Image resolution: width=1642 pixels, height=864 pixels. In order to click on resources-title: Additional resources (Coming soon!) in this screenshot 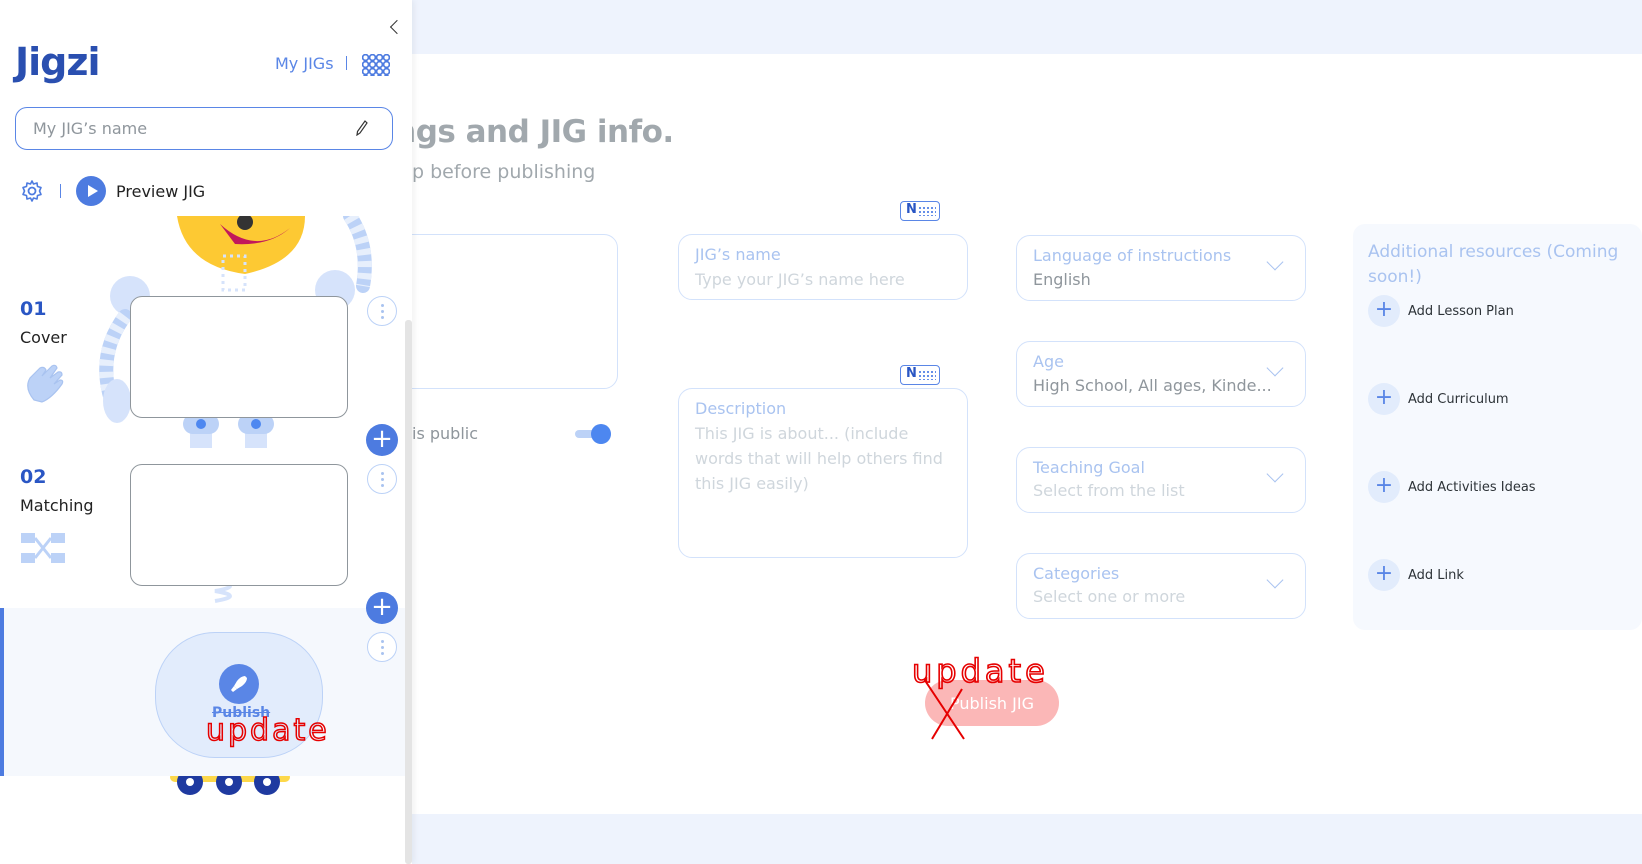, I will do `click(1493, 264)`.